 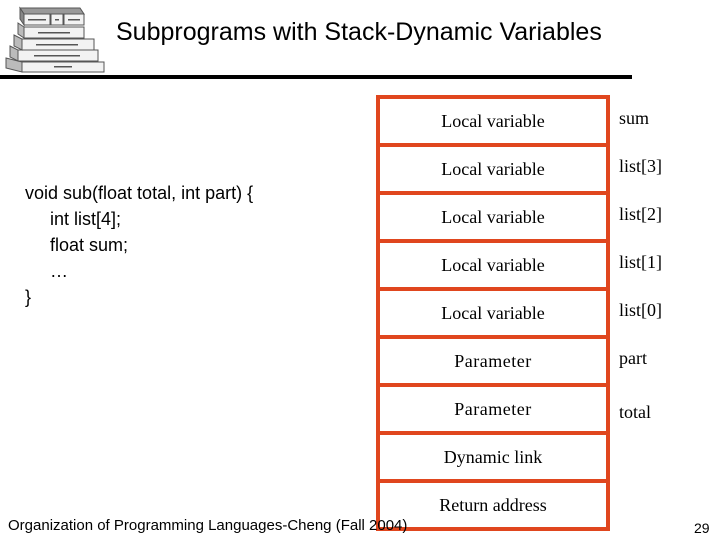 What do you see at coordinates (55, 39) in the screenshot?
I see `language-hierarchy-pyramid-icon` at bounding box center [55, 39].